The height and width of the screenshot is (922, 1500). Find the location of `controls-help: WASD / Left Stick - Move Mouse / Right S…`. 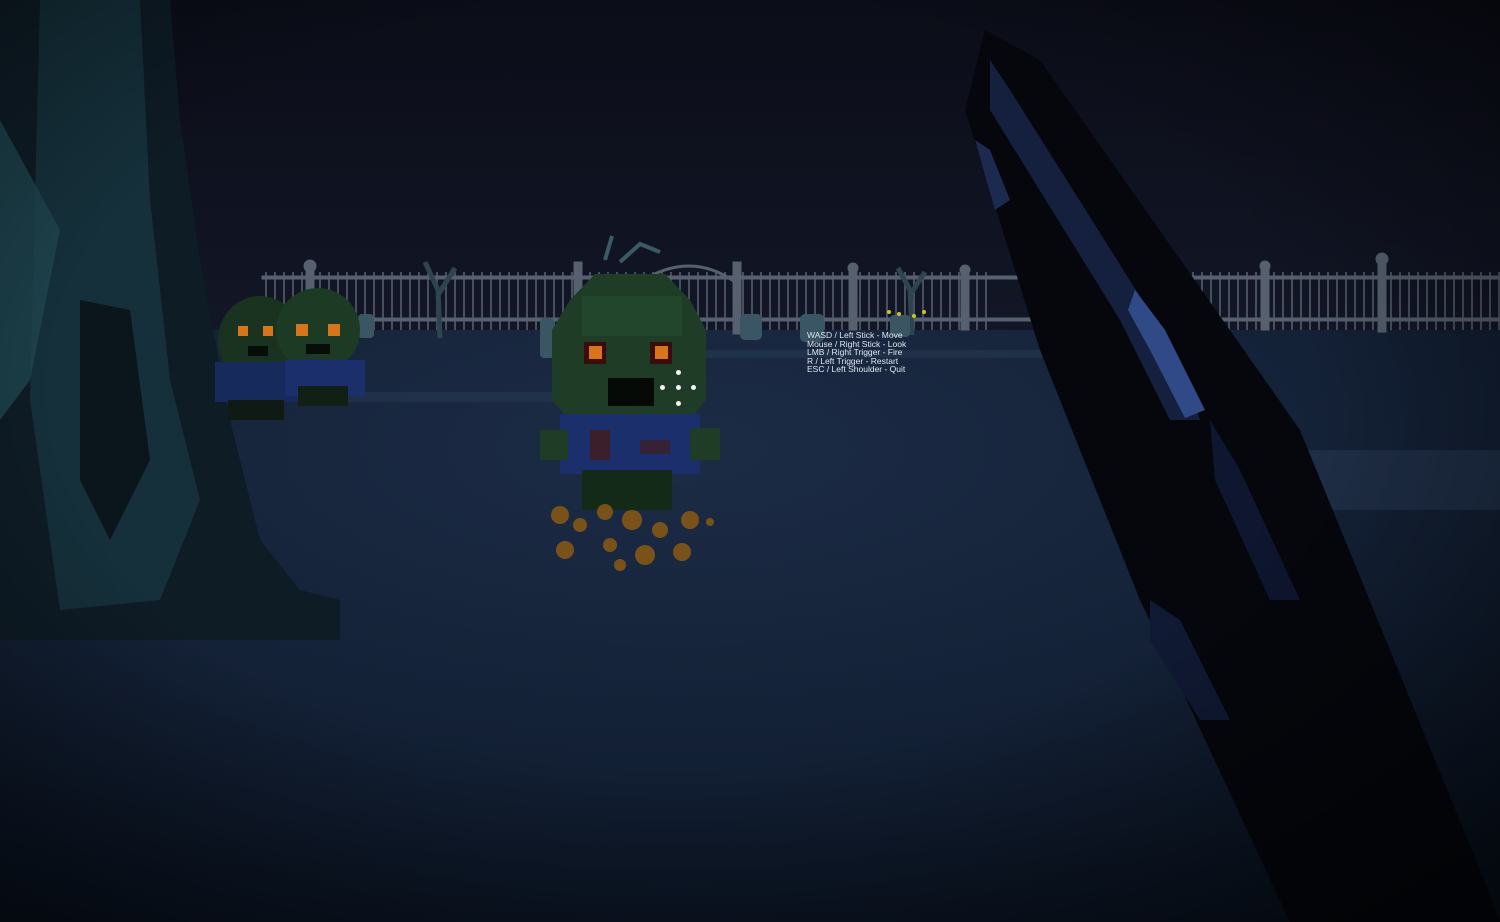

controls-help: WASD / Left Stick - Move Mouse / Right S… is located at coordinates (856, 352).